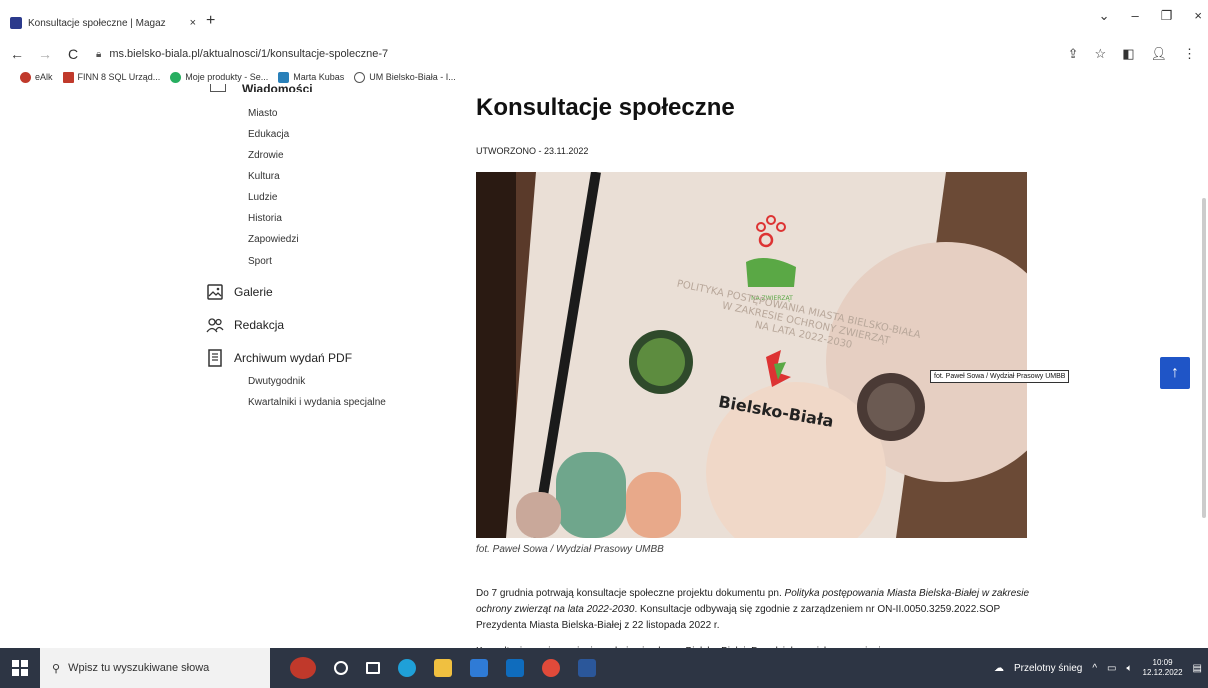  What do you see at coordinates (17, 54) in the screenshot?
I see `back-arrow-icon: ←` at bounding box center [17, 54].